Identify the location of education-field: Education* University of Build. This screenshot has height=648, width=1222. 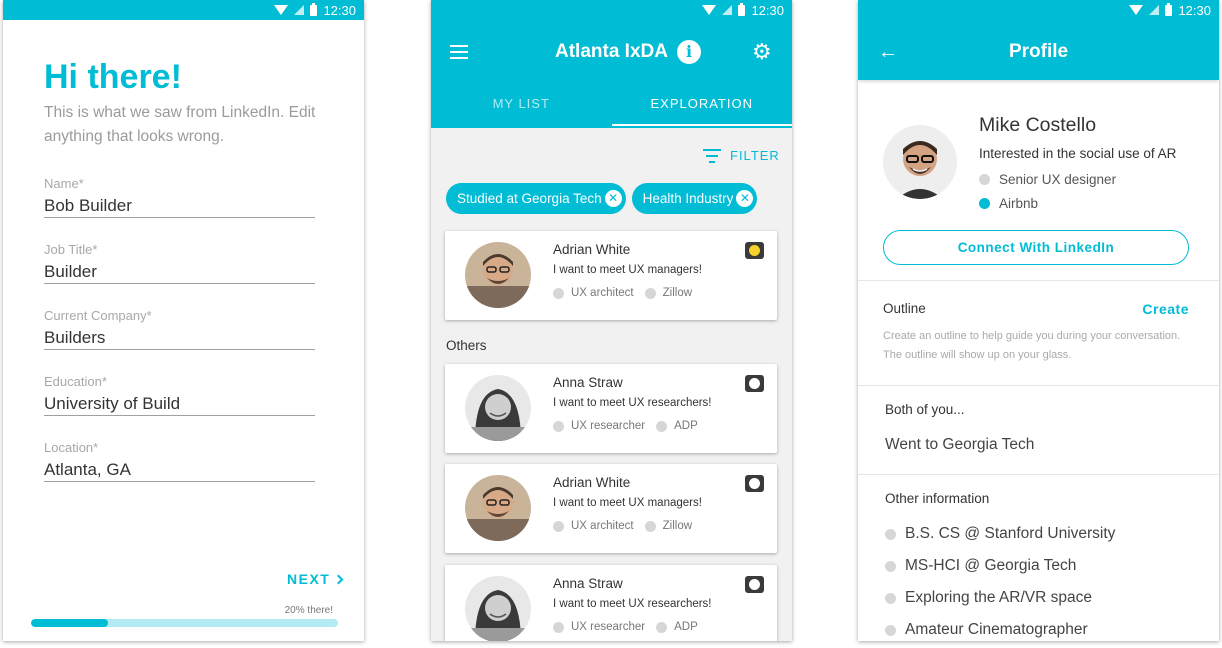
(179, 395).